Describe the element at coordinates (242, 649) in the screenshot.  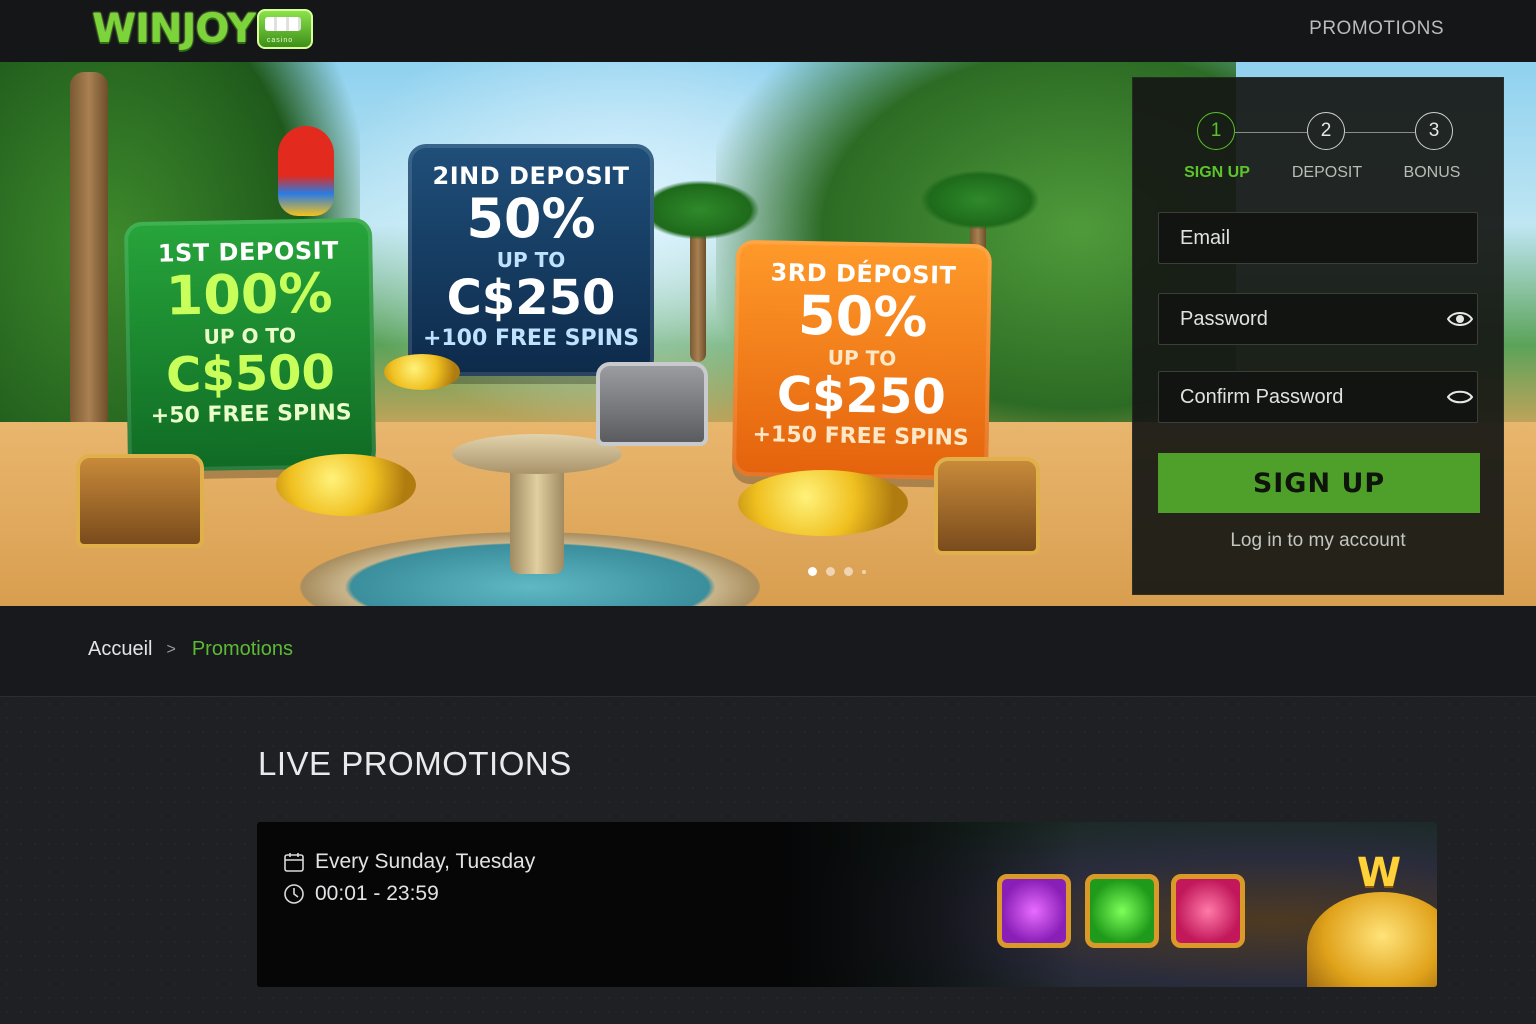
I see `breadcrumb-current: Promotions` at that location.